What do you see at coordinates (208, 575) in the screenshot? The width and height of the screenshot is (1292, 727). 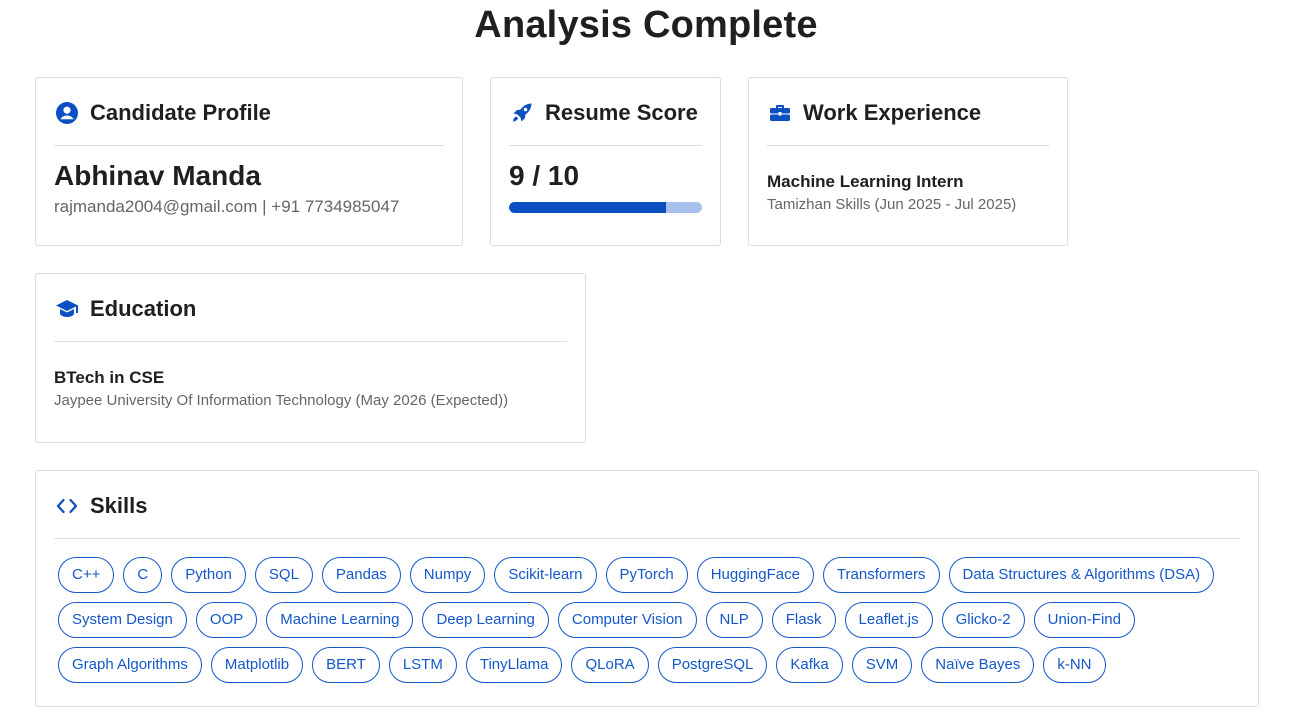 I see `skill-tag: Python` at bounding box center [208, 575].